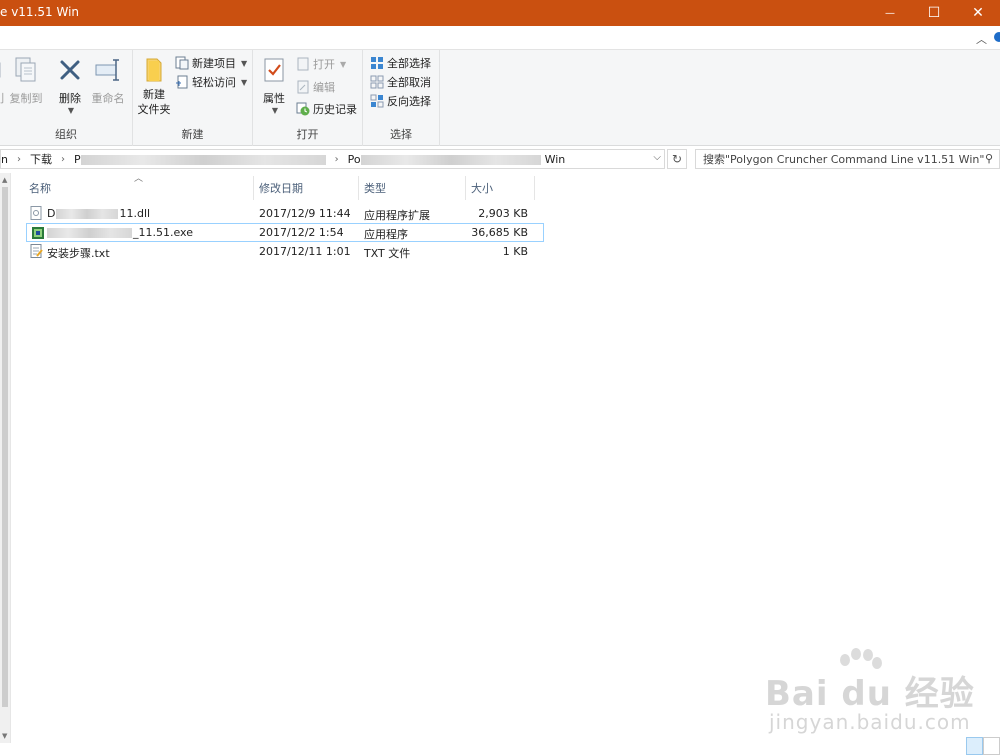 The width and height of the screenshot is (1000, 755). Describe the element at coordinates (6, 159) in the screenshot. I see `breadcrumb-segment: n` at that location.